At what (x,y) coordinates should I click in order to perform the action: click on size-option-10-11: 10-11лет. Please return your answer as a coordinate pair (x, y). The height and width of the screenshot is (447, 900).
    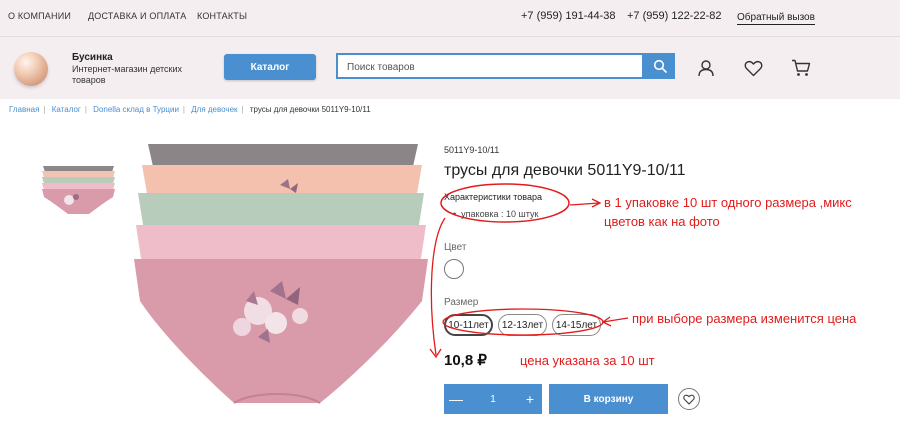
    Looking at the image, I should click on (468, 325).